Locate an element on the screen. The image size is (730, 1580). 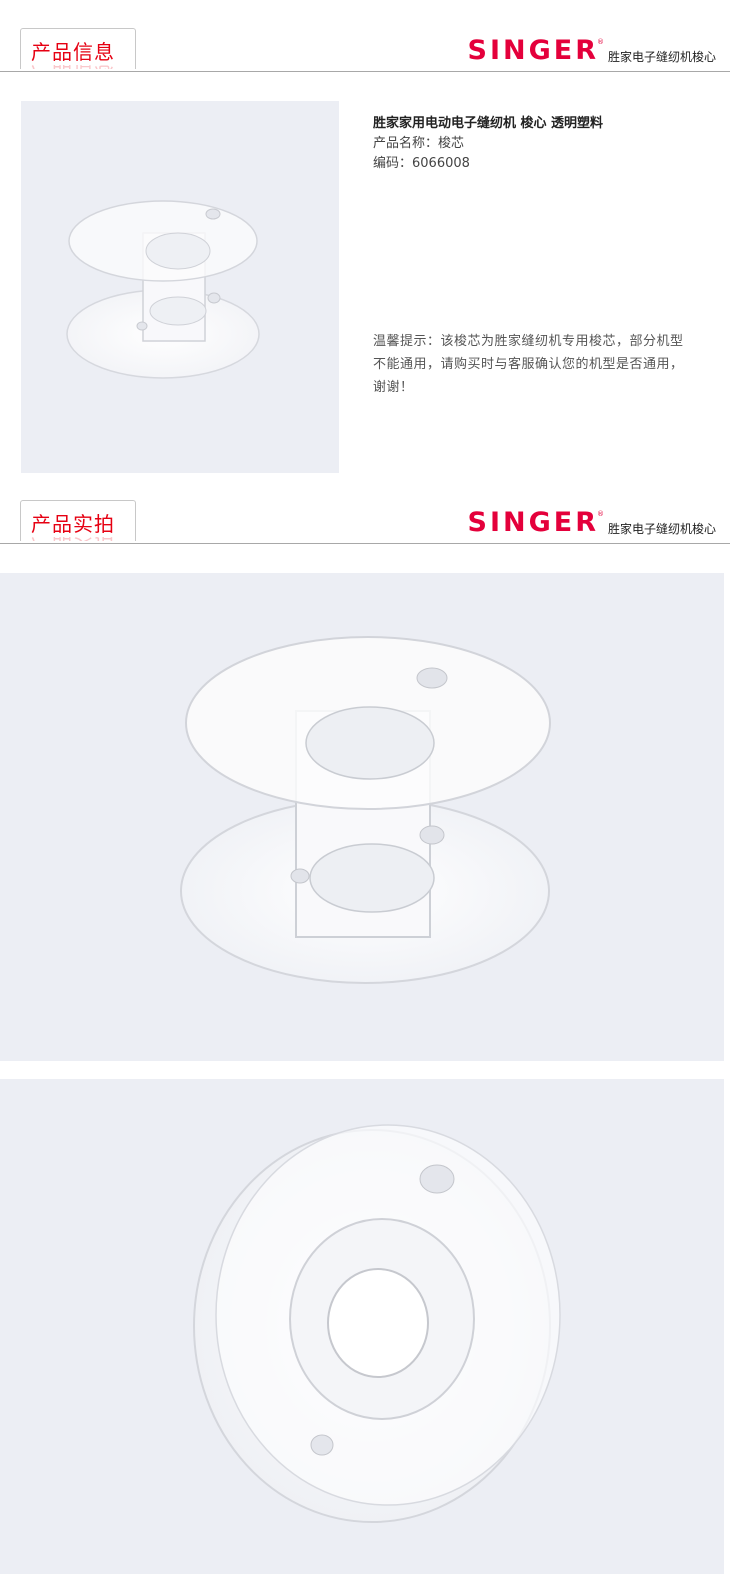
bobbin-side-small-image is located at coordinates (180, 287).